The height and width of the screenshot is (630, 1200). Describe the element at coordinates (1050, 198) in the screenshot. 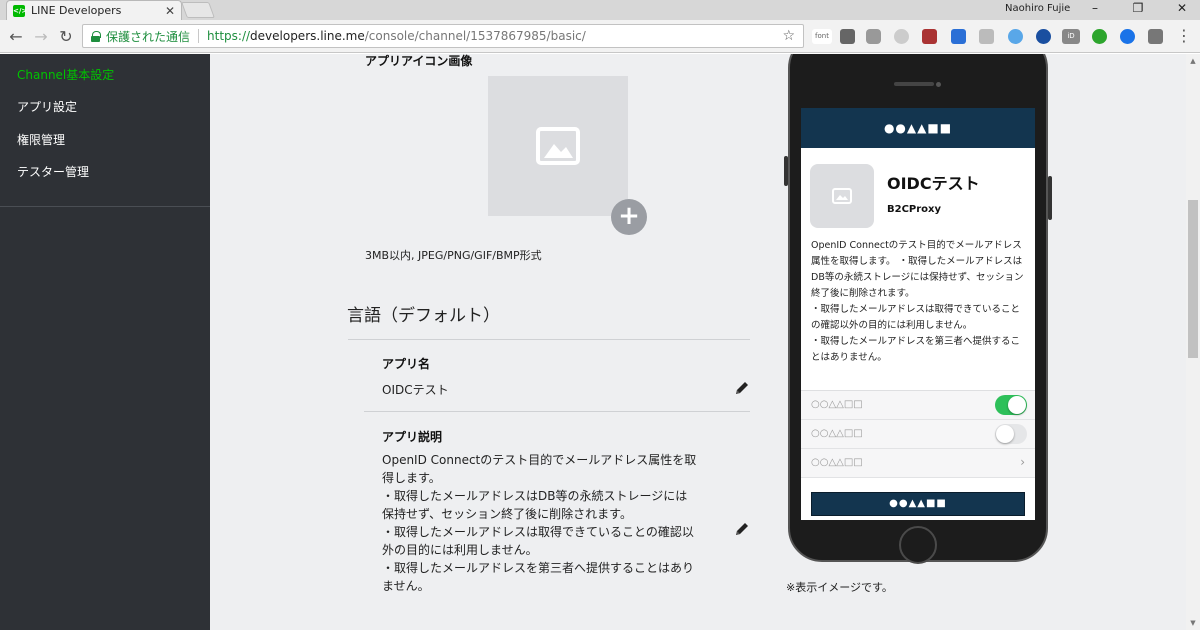

I see `phone-power-button` at that location.